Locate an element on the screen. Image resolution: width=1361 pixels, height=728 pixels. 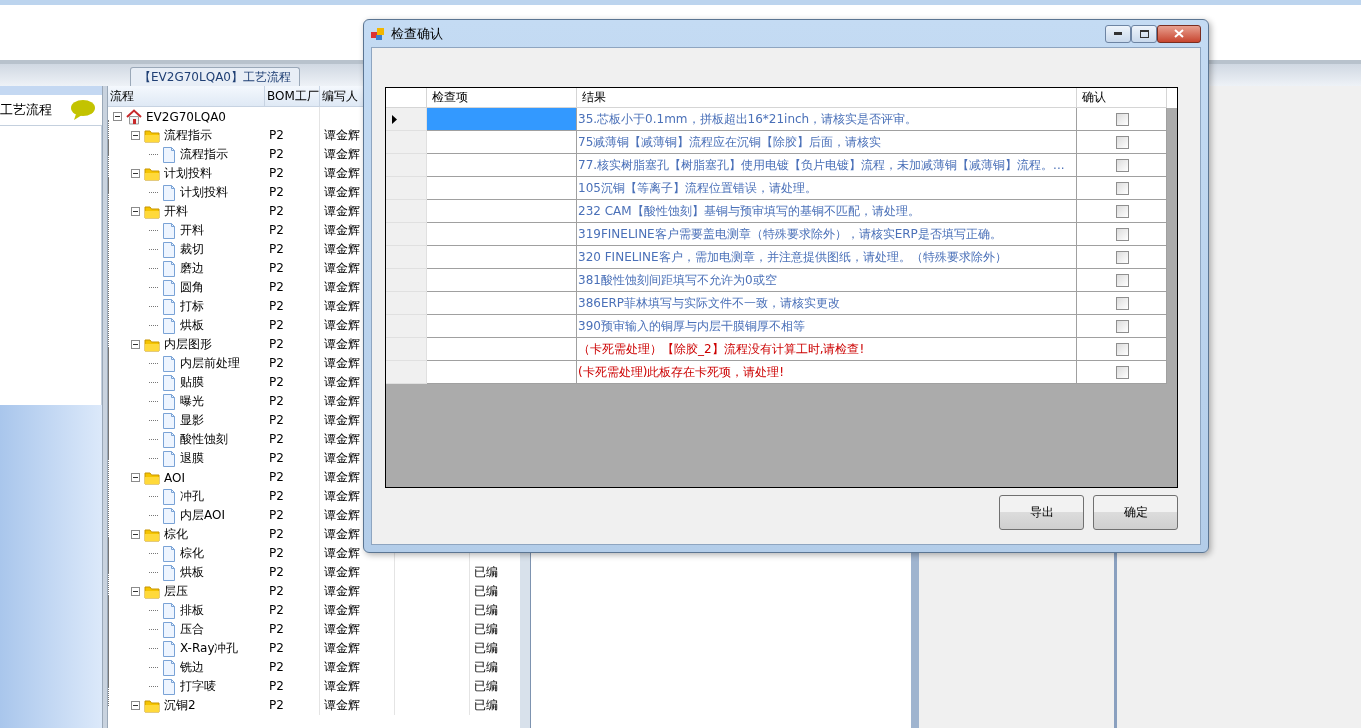
tree-node-label: 层压 is located at coordinates (176, 591).